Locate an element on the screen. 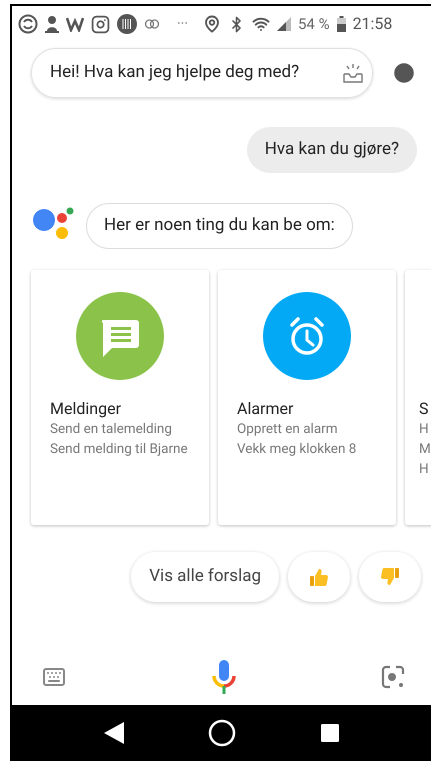 Image resolution: width=431 pixels, height=761 pixels. card-example-text: Send melding til Bjarne is located at coordinates (119, 449).